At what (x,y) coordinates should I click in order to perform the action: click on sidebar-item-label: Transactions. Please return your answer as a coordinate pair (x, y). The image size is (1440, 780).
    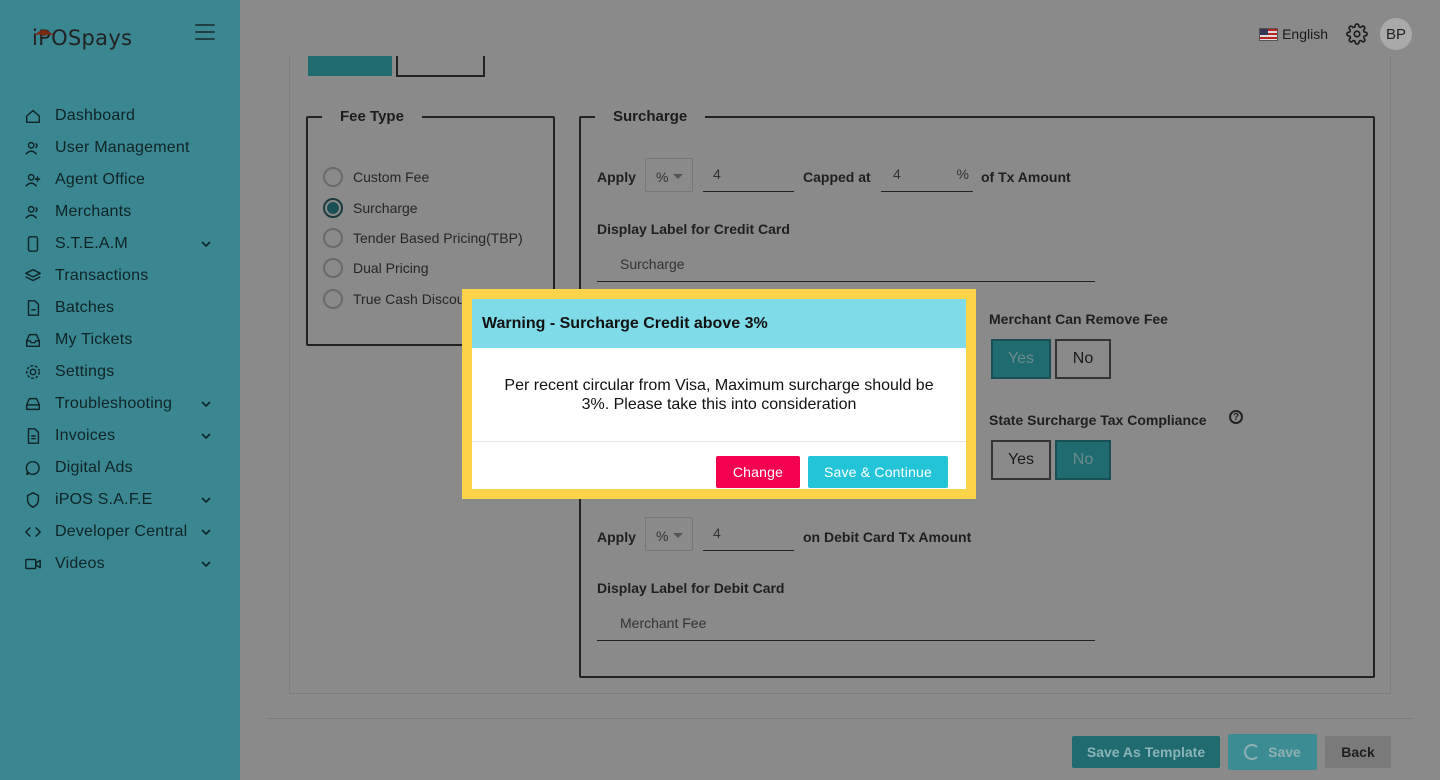
    Looking at the image, I should click on (102, 275).